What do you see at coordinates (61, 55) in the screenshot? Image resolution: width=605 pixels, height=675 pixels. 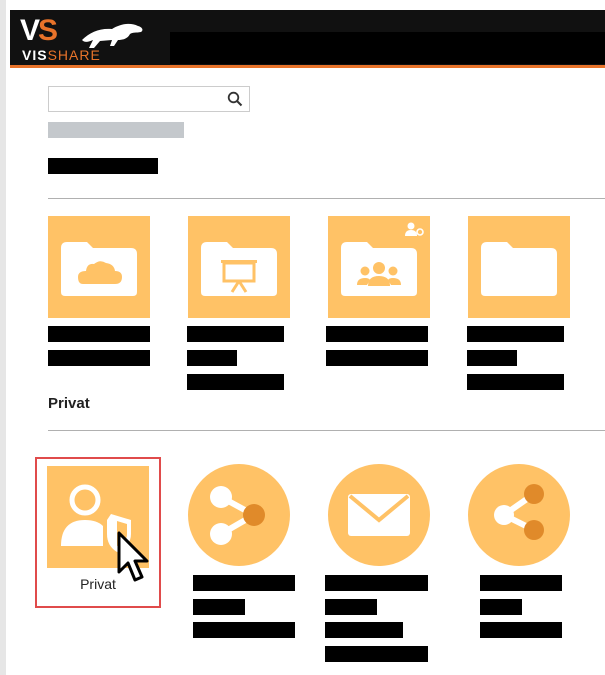 I see `logo-wordmark: VISSHARE` at bounding box center [61, 55].